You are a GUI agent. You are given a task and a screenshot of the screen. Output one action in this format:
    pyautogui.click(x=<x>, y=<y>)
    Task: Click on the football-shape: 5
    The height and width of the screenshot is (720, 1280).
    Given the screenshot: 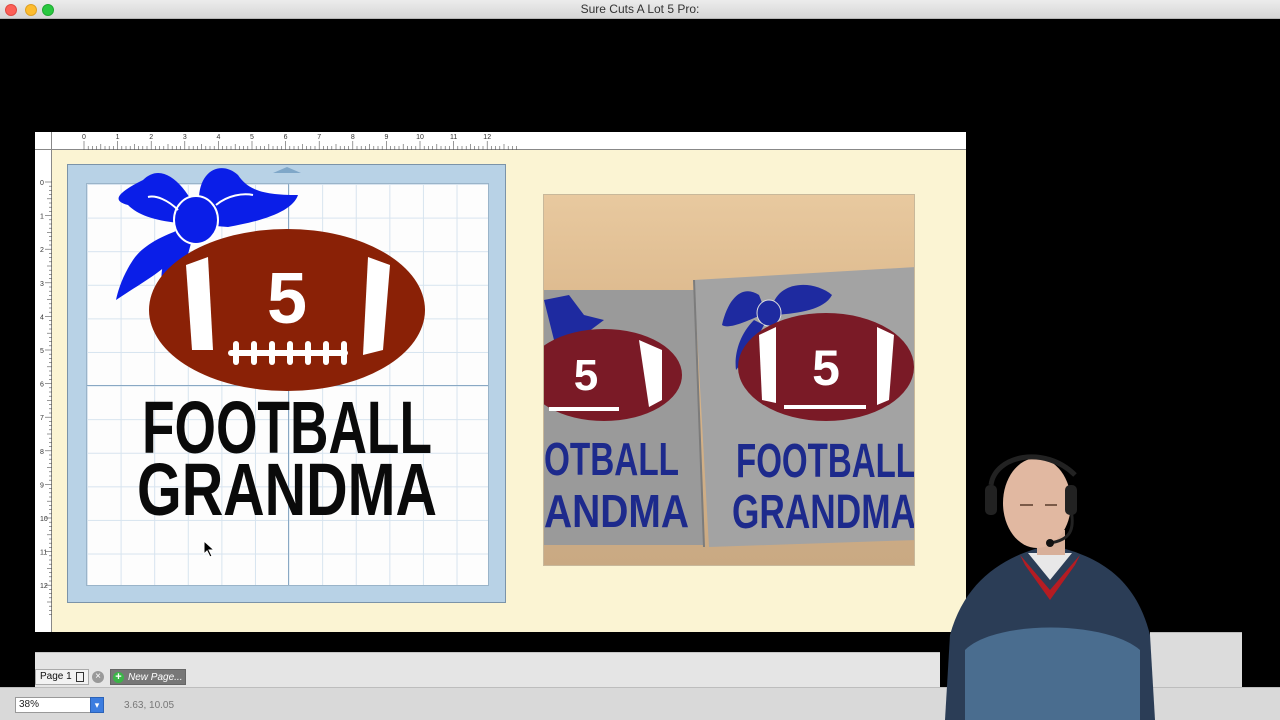 What is the action you would take?
    pyautogui.click(x=287, y=310)
    